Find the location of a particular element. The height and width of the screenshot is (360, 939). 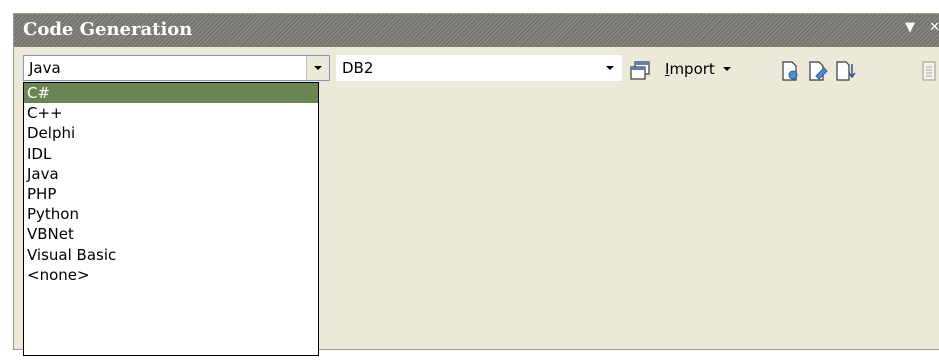

edit-document-icon is located at coordinates (818, 71).